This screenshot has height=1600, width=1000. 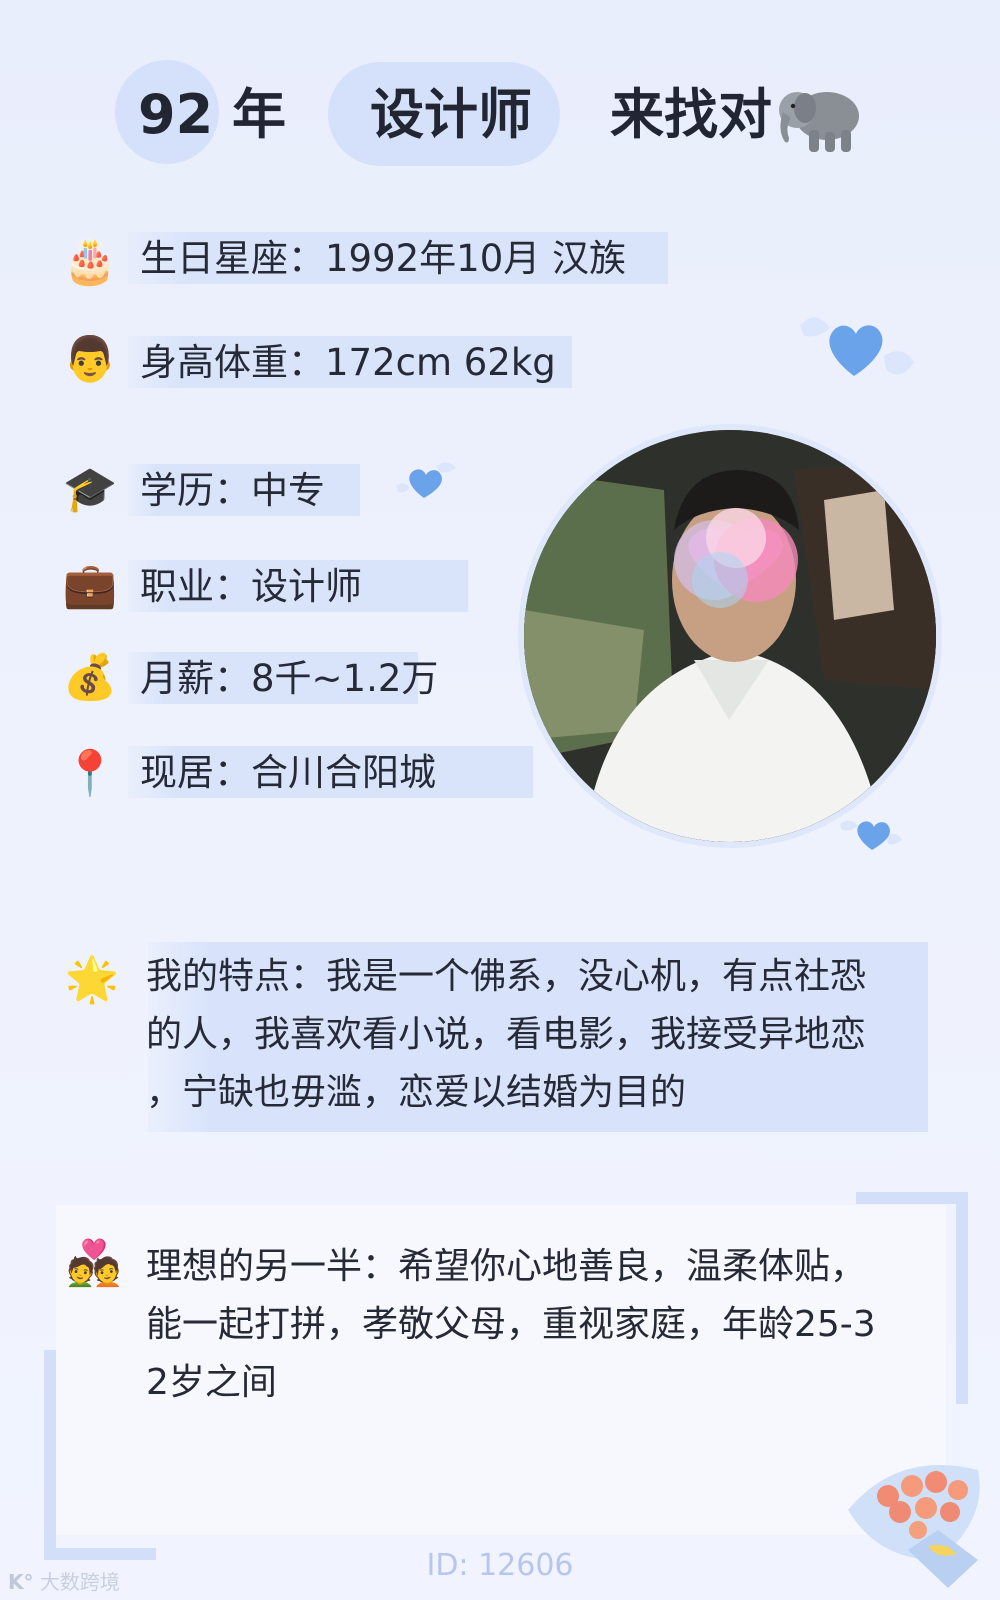 I want to click on money-bag-icon: 💰, so click(x=90, y=677).